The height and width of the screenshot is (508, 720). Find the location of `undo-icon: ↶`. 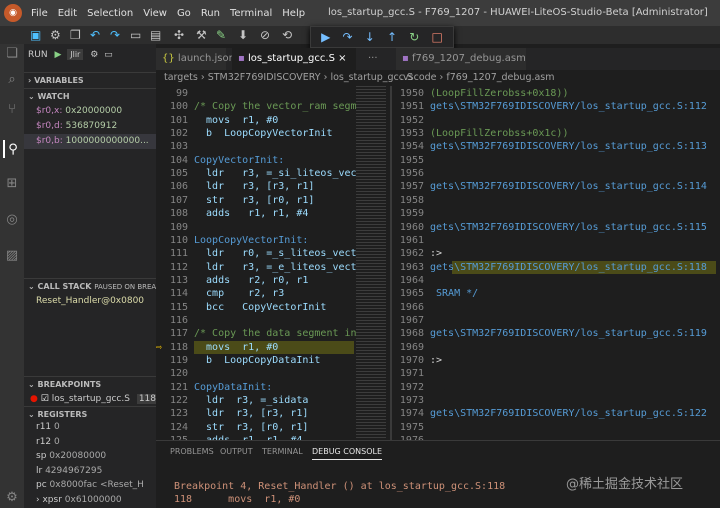

undo-icon: ↶ is located at coordinates (95, 35).